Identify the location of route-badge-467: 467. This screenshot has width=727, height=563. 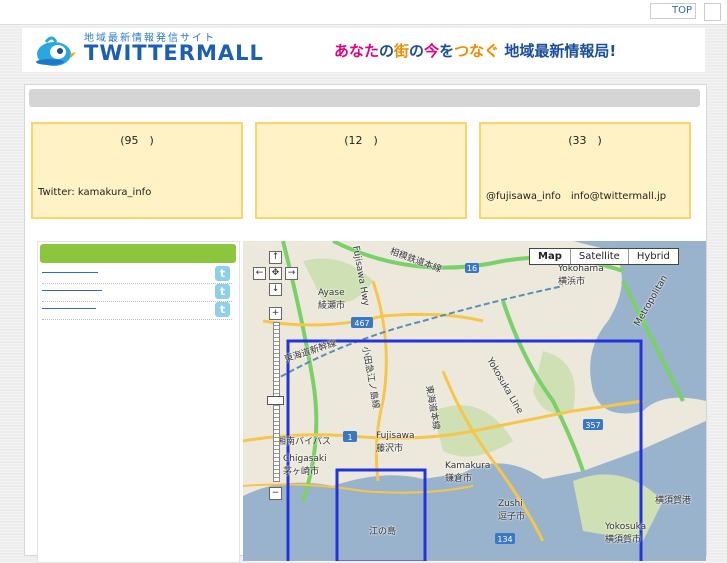
(362, 322).